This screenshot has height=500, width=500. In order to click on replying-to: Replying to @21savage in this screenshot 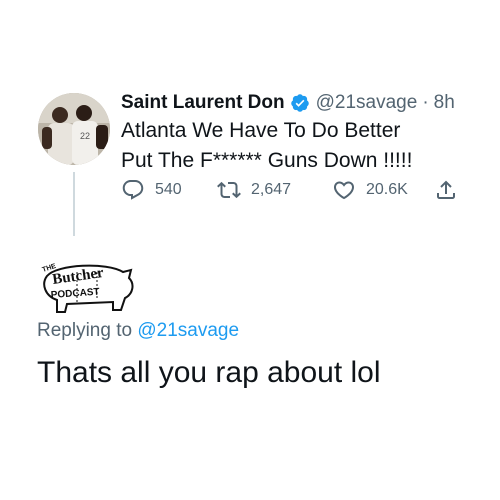, I will do `click(138, 331)`.